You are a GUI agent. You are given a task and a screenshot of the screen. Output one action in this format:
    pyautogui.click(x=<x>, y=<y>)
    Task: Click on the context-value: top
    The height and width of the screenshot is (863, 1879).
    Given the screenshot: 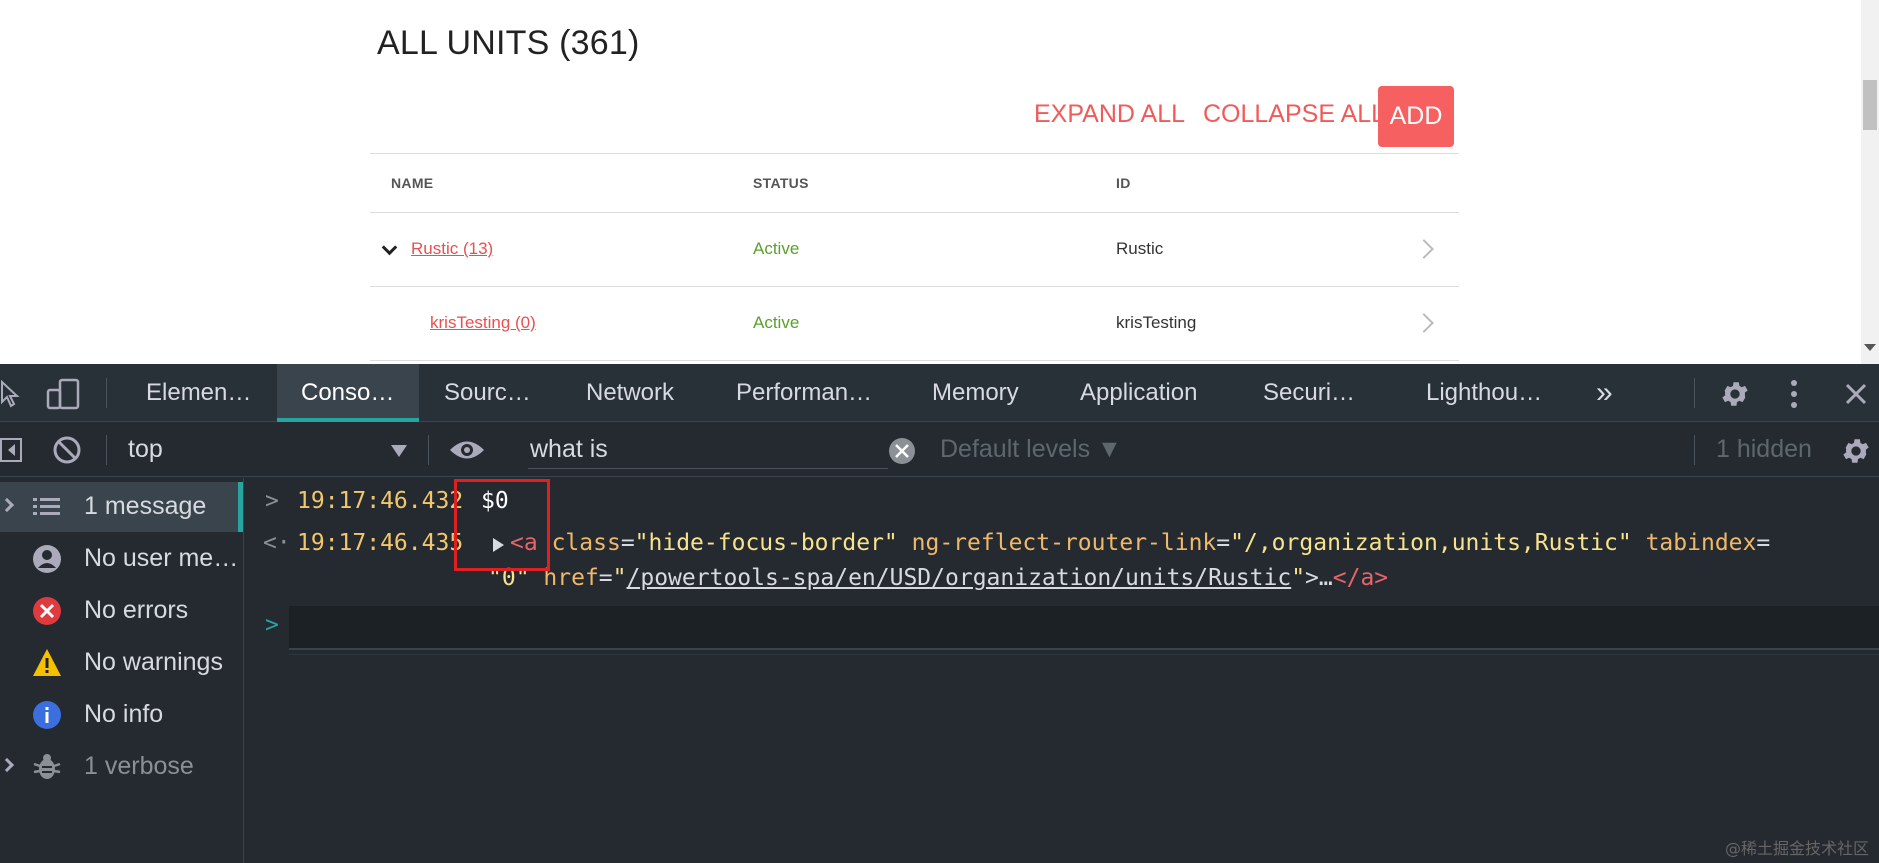 What is the action you would take?
    pyautogui.click(x=145, y=449)
    